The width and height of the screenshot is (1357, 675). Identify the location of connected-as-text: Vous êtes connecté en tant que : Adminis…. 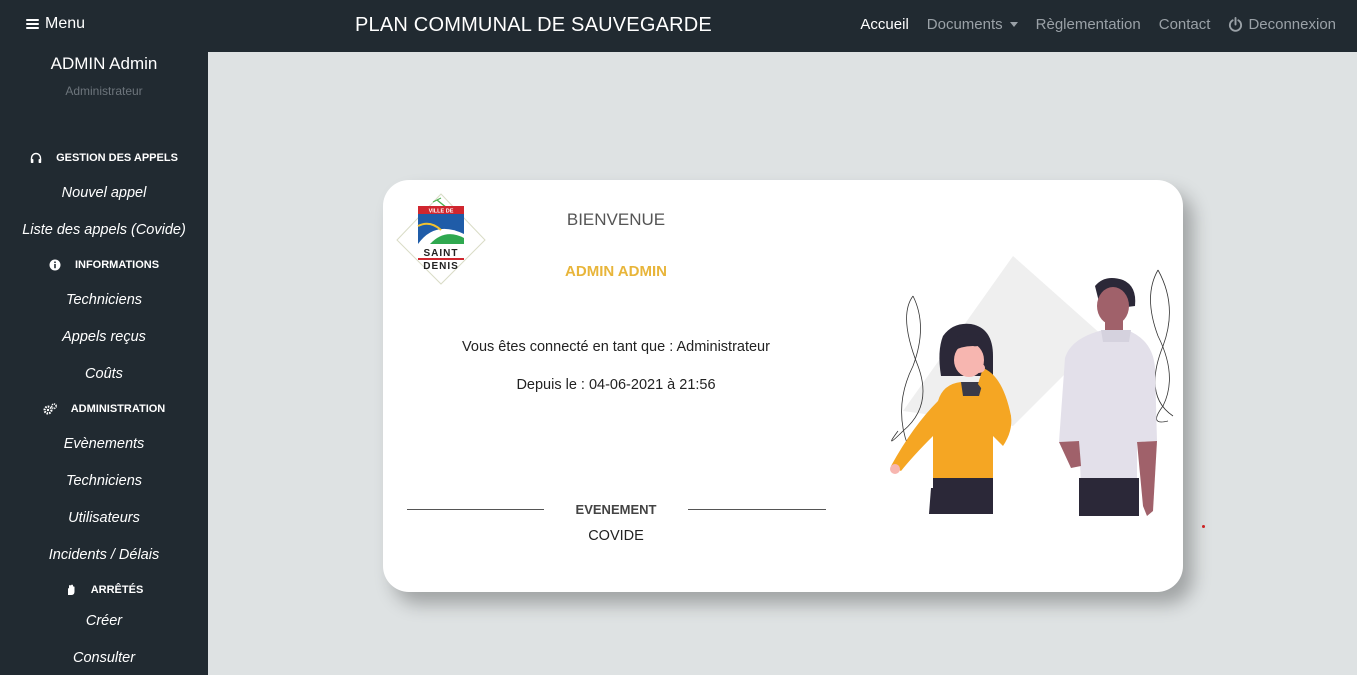
(616, 347).